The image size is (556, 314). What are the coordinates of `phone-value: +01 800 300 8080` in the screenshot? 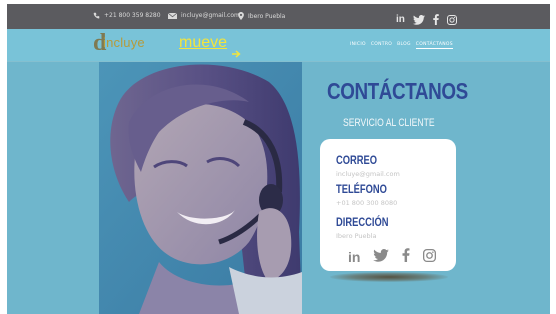 It's located at (366, 203).